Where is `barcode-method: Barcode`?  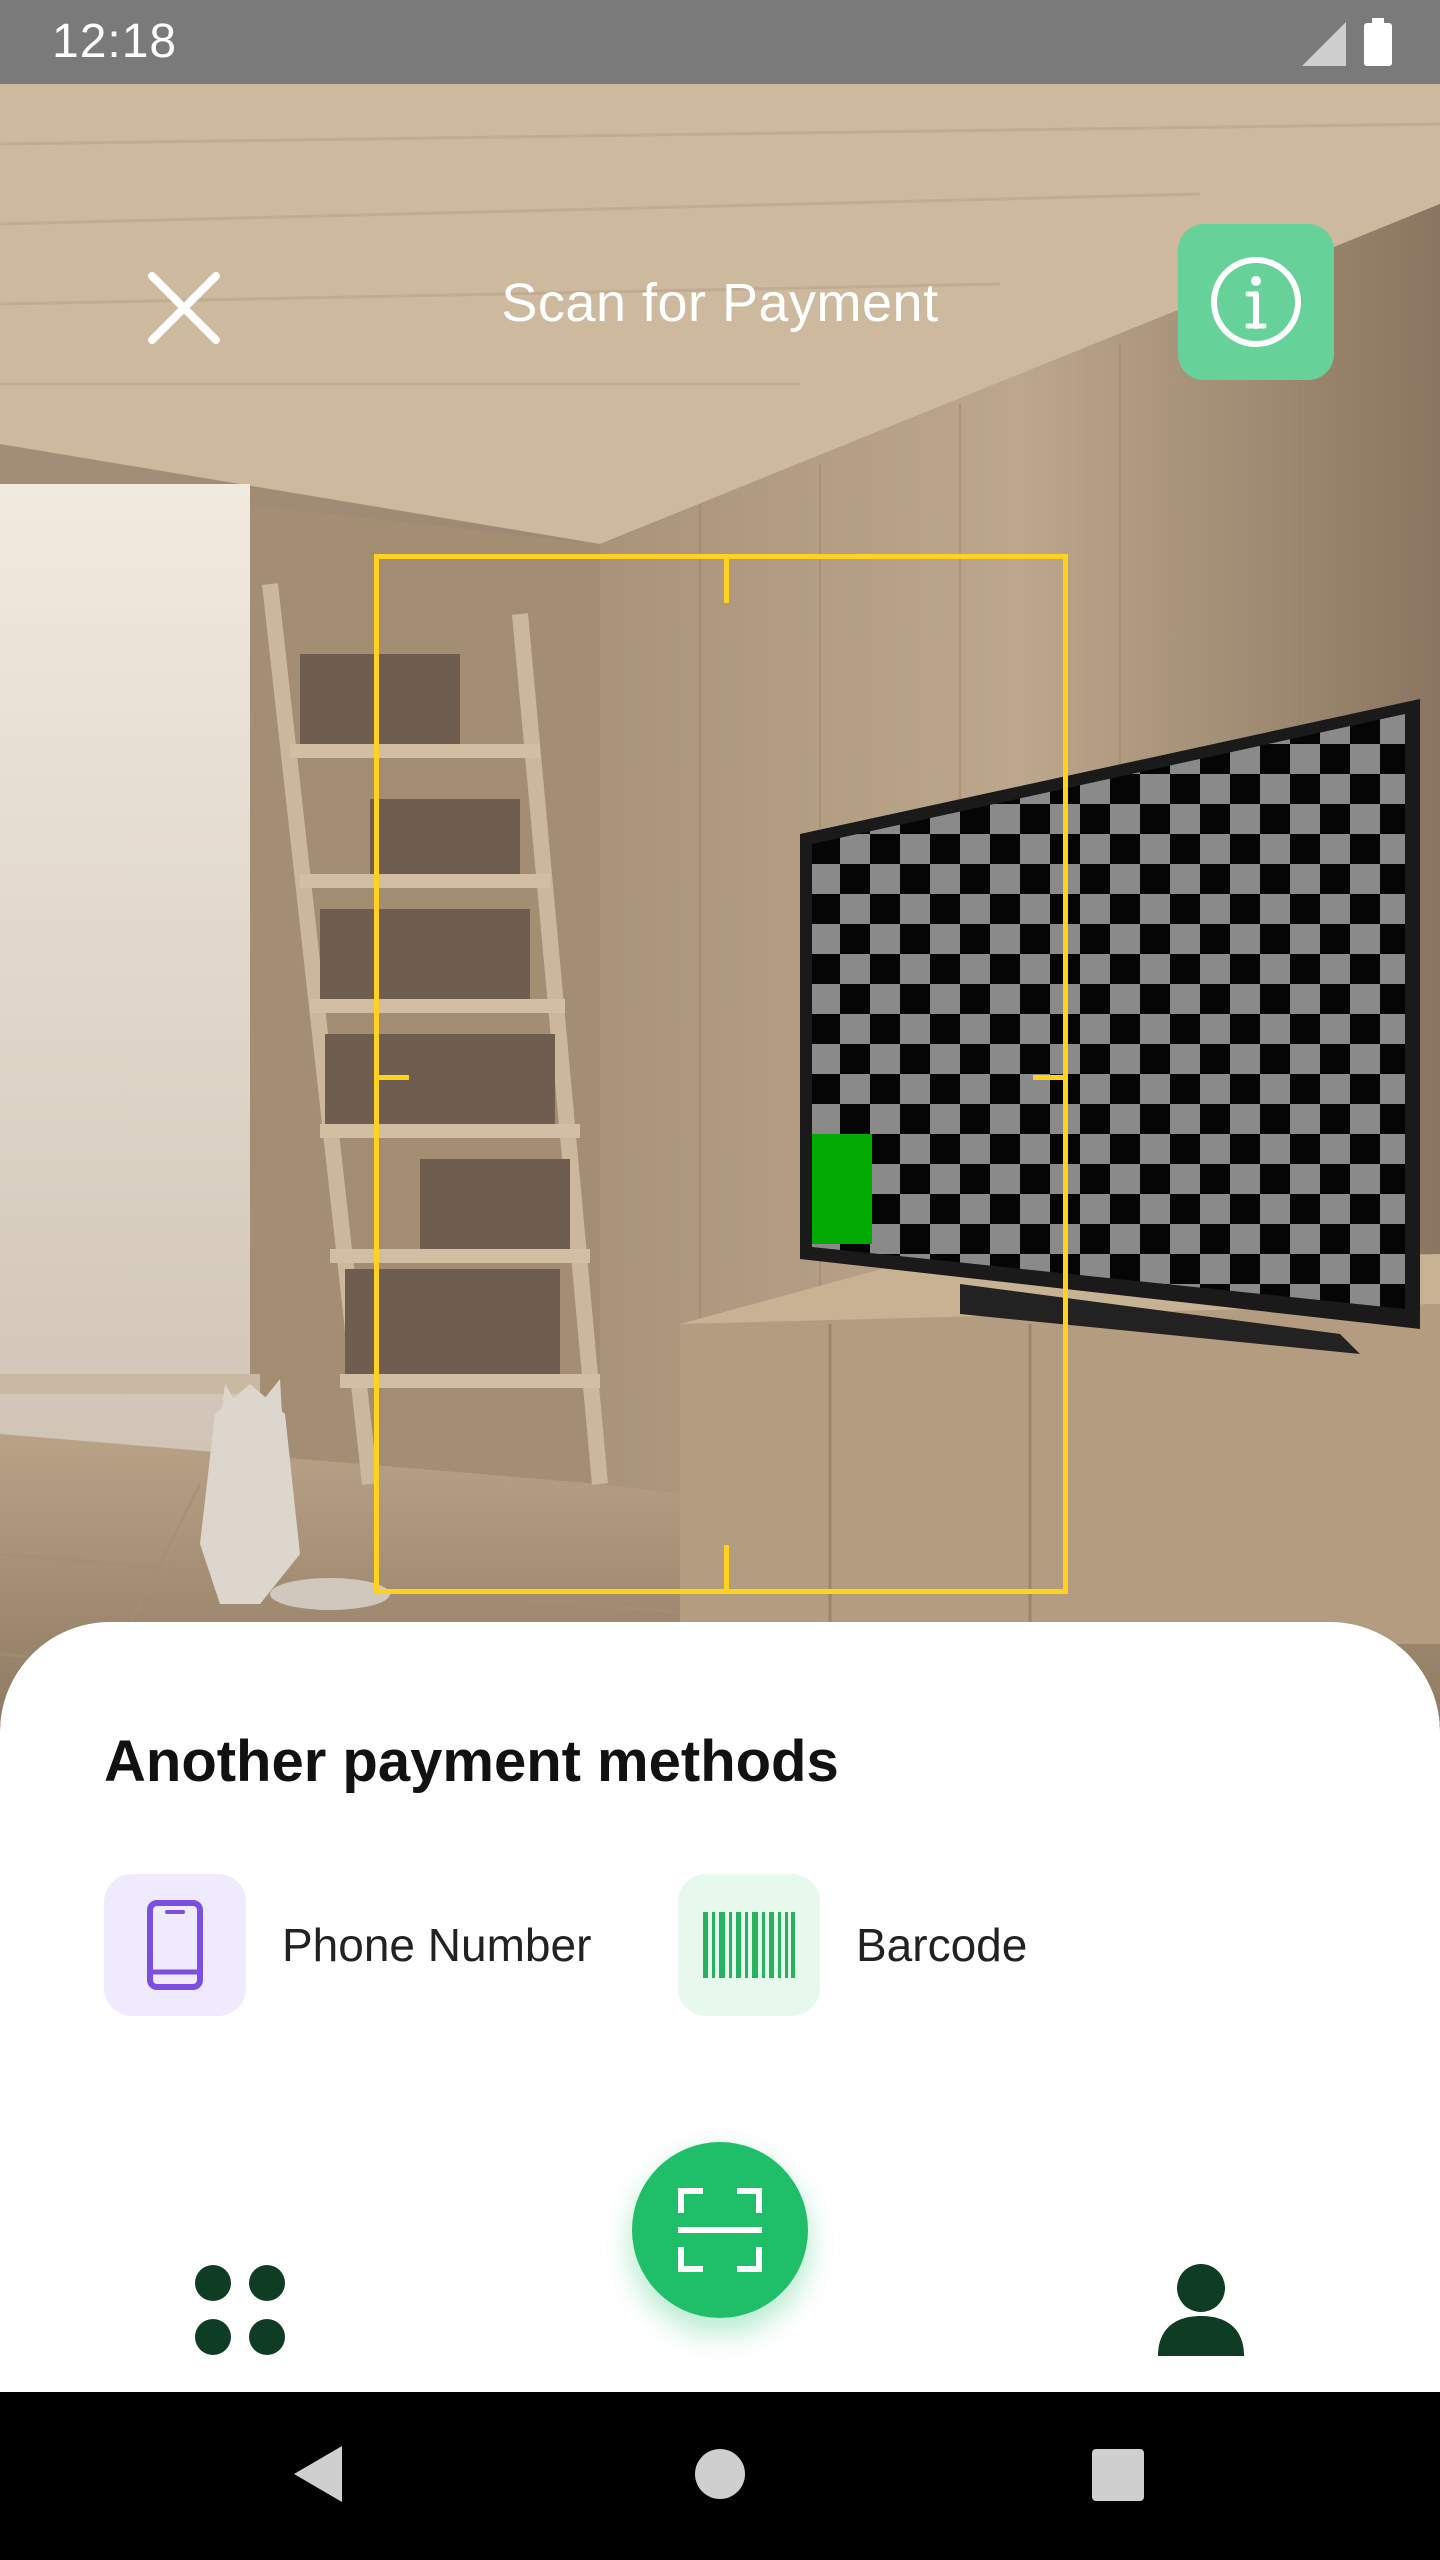 barcode-method: Barcode is located at coordinates (852, 1945).